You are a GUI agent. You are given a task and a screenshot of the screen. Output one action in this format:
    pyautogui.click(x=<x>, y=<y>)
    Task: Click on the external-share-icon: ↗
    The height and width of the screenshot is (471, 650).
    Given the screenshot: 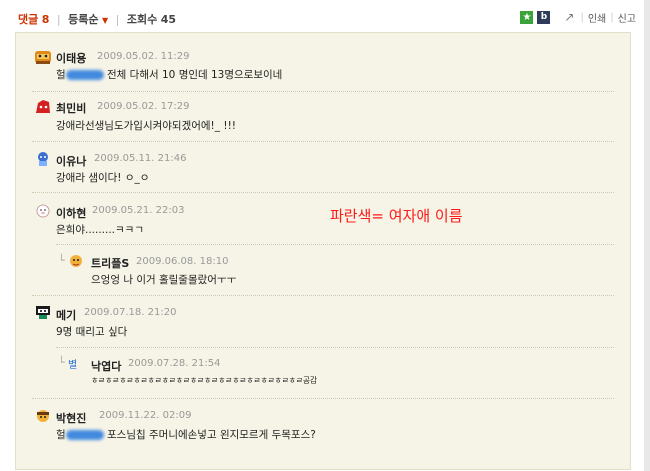 What is the action you would take?
    pyautogui.click(x=569, y=17)
    